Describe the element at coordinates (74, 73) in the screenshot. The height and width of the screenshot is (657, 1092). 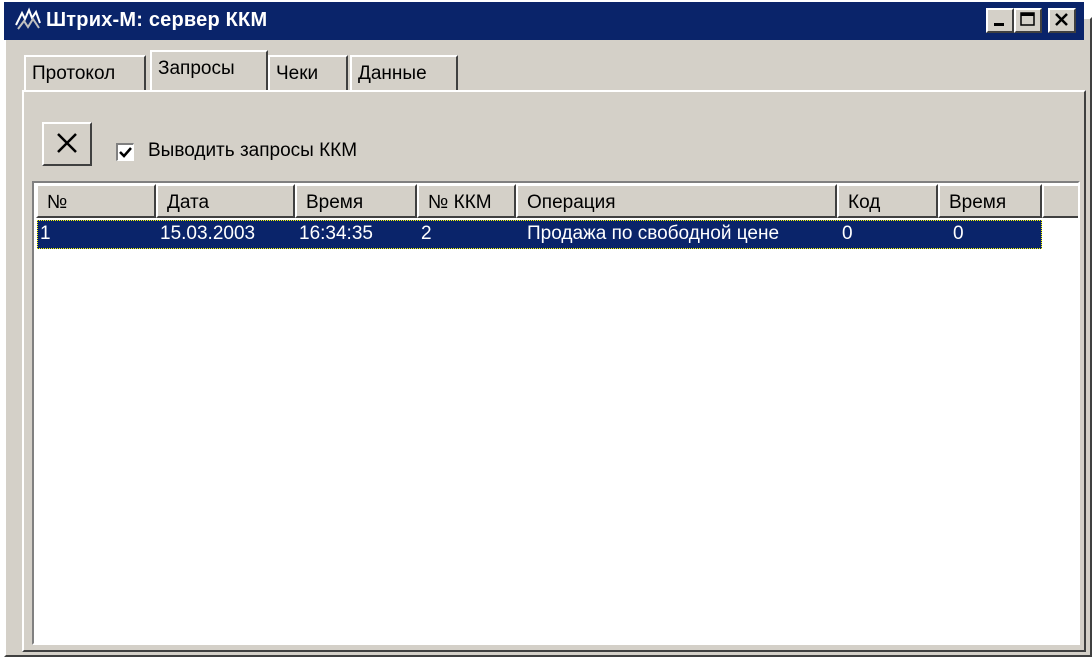
I see `tab-label: Протокол` at that location.